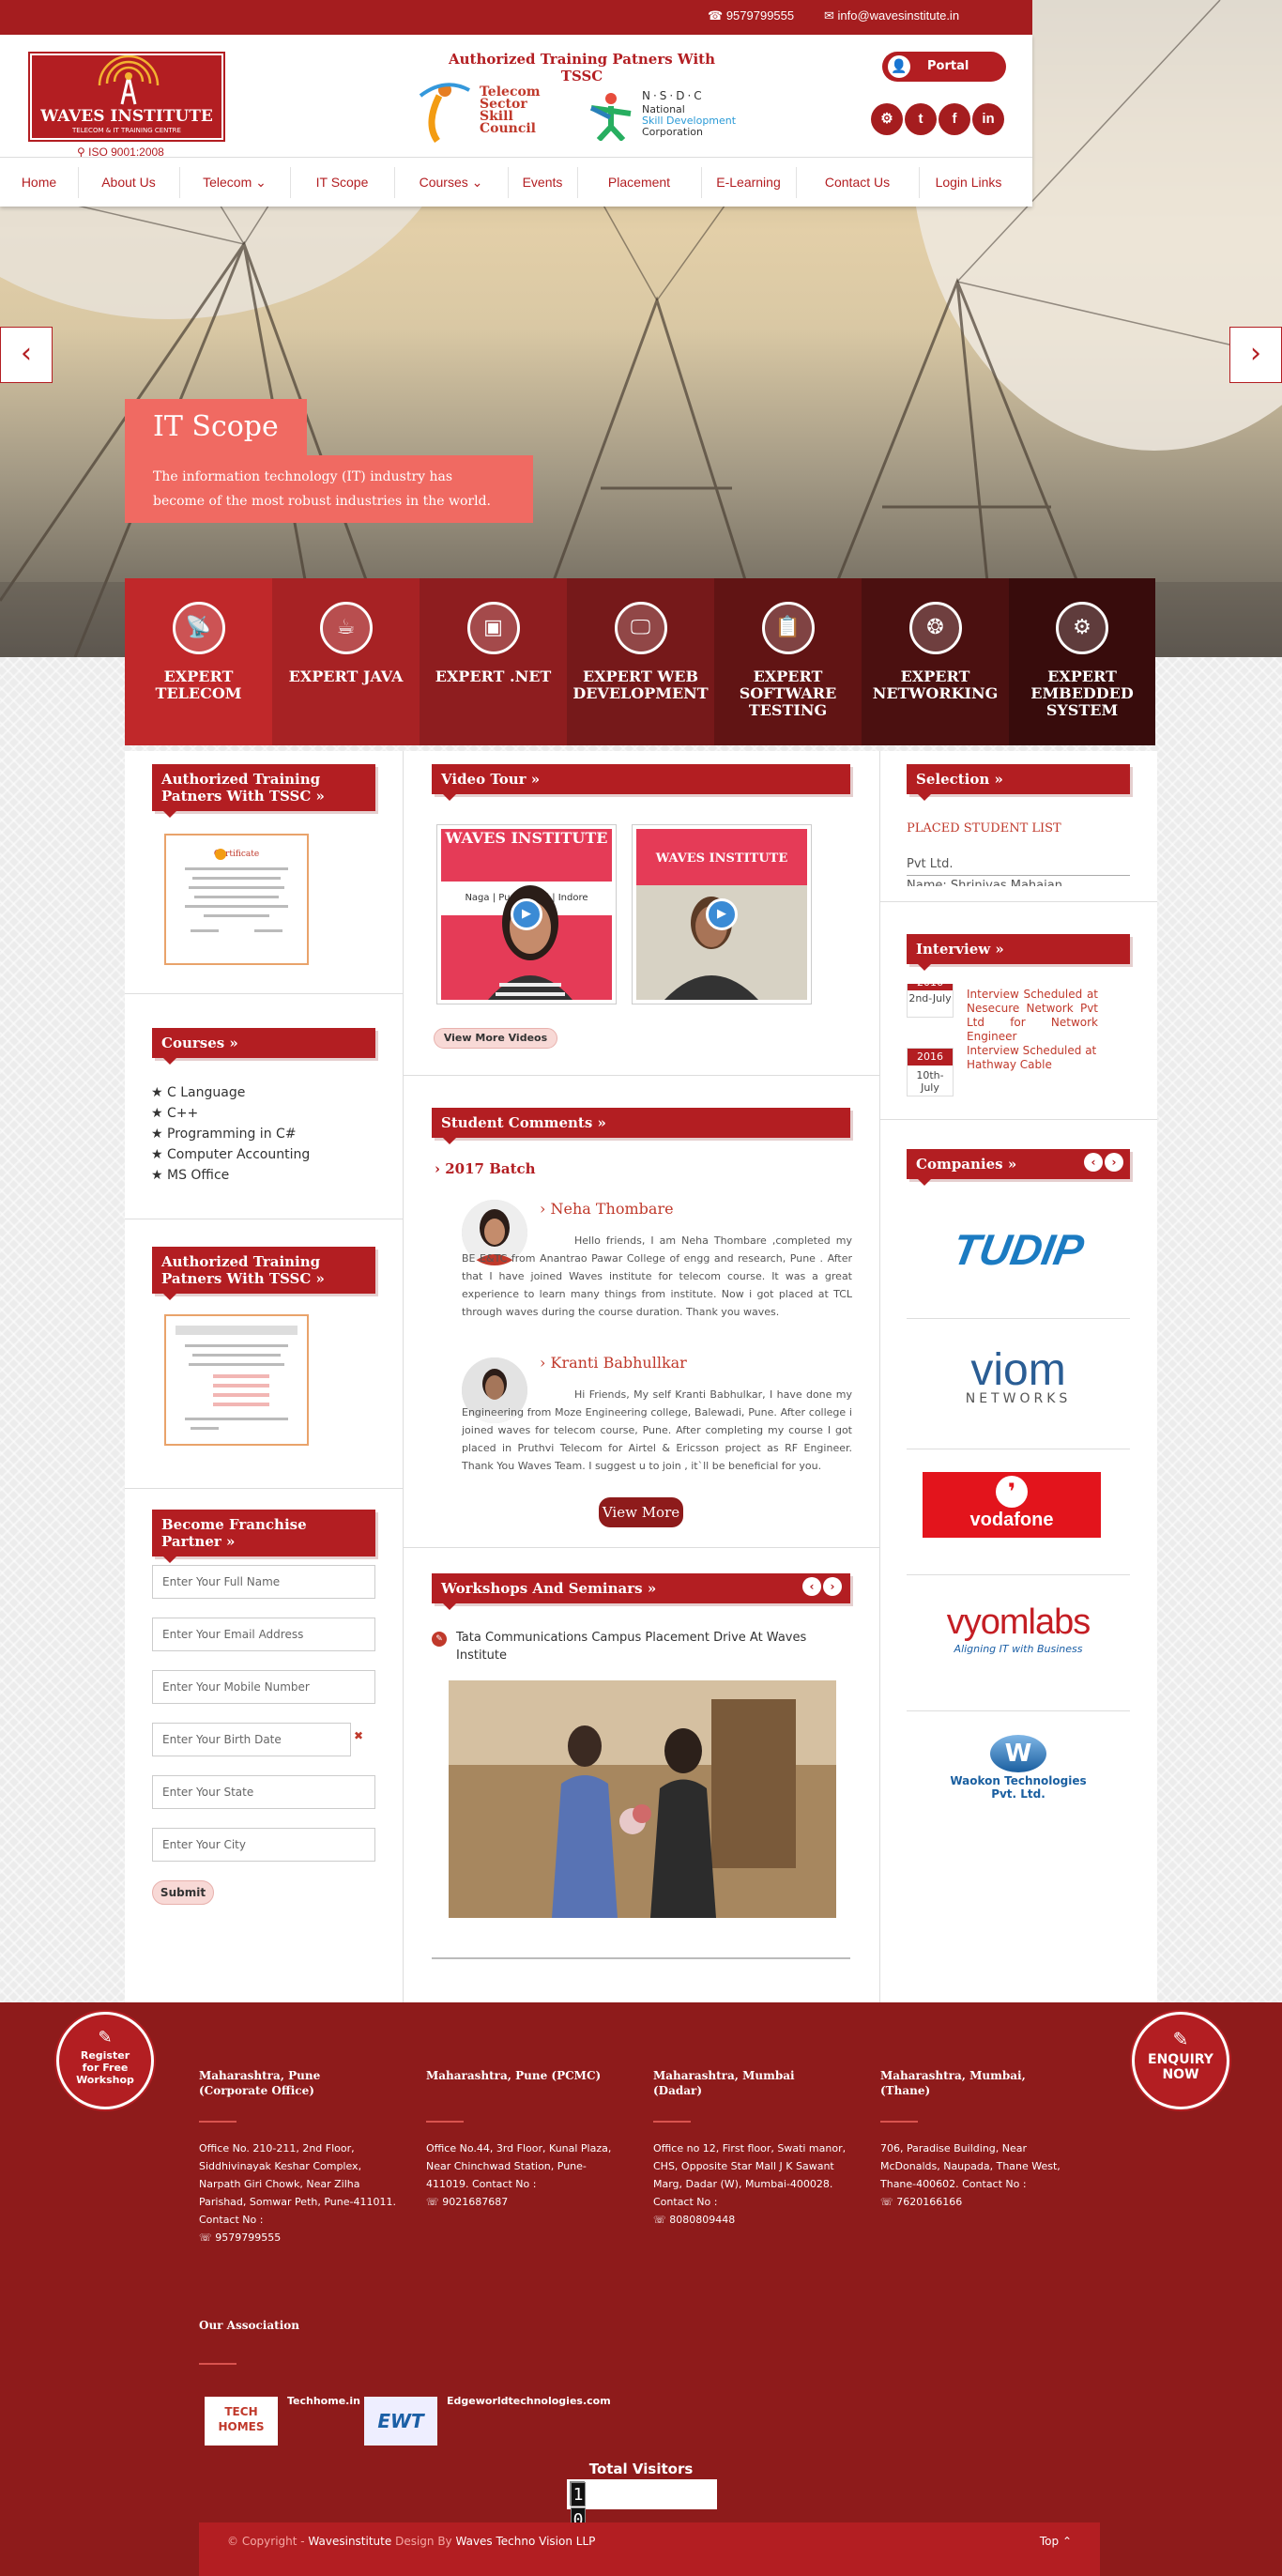 The width and height of the screenshot is (1282, 2576). What do you see at coordinates (1012, 1505) in the screenshot?
I see `company-logo-vodafone: ❜ vodafone` at bounding box center [1012, 1505].